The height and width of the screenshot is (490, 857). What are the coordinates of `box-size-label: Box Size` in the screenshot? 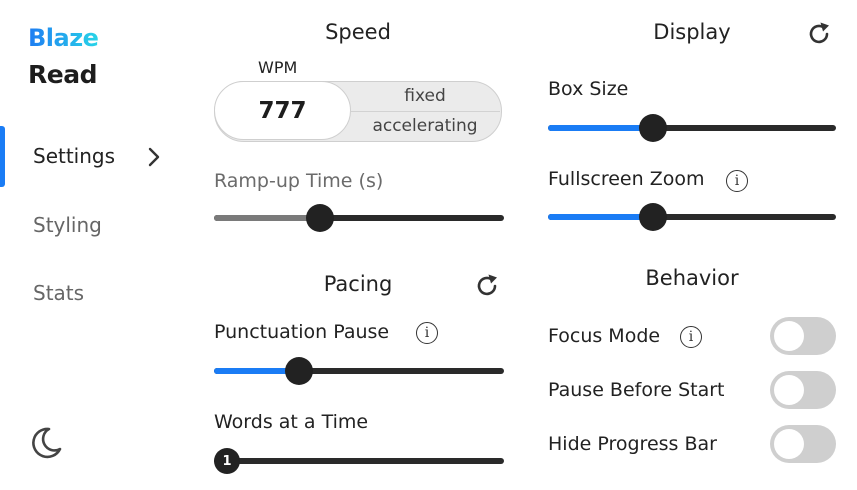 It's located at (588, 89).